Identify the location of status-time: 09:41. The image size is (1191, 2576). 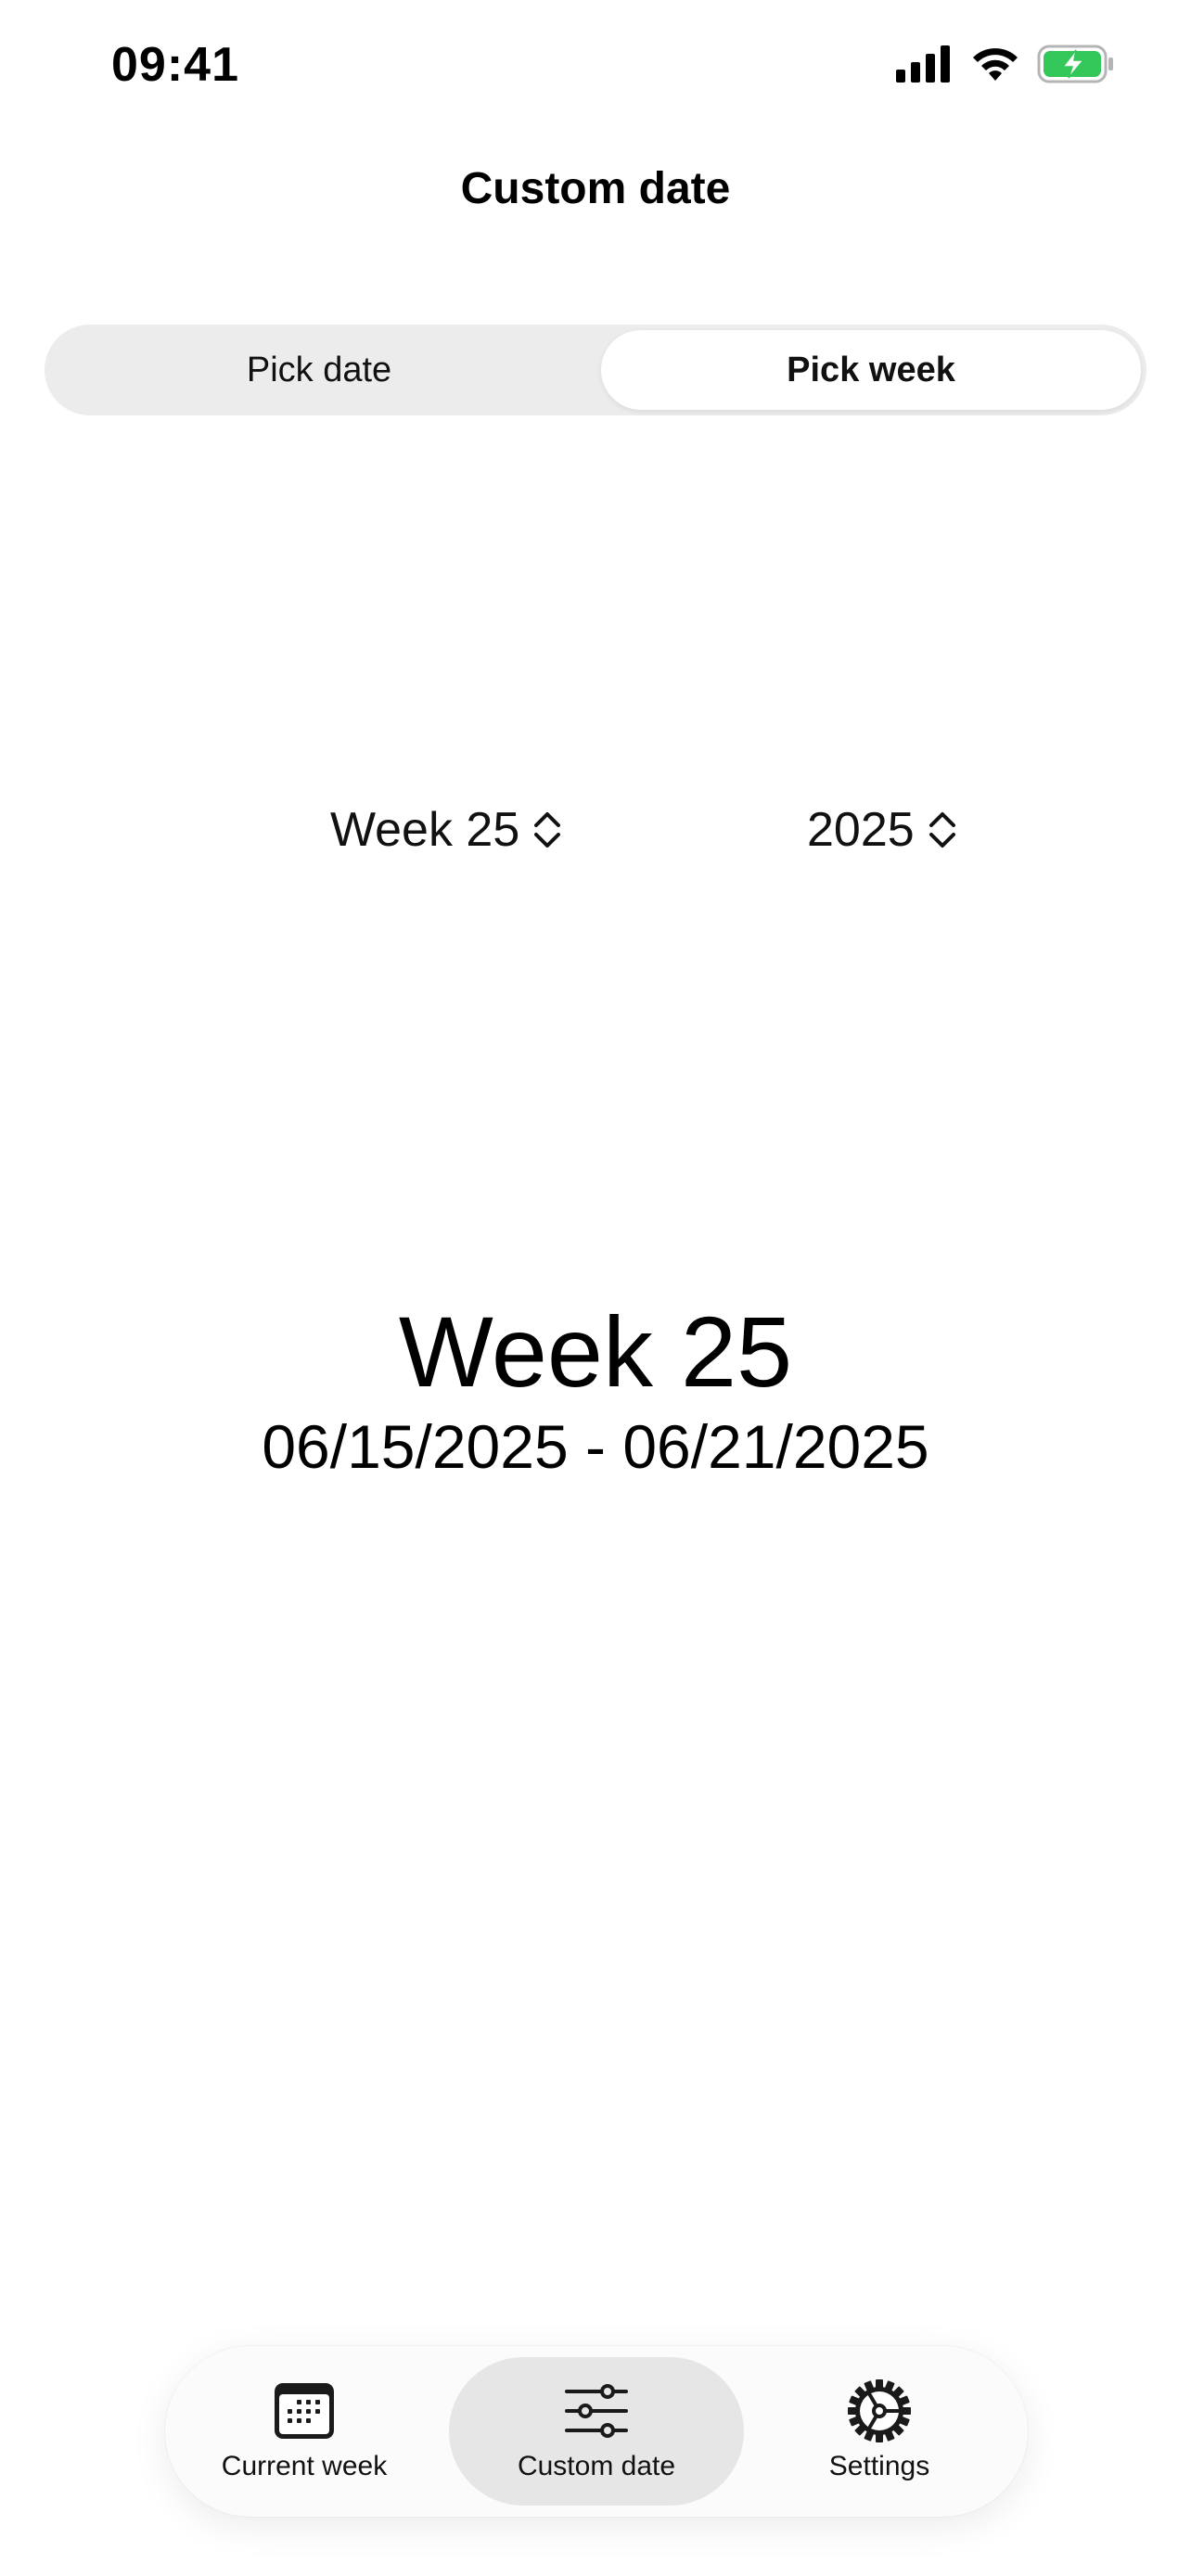
(175, 65).